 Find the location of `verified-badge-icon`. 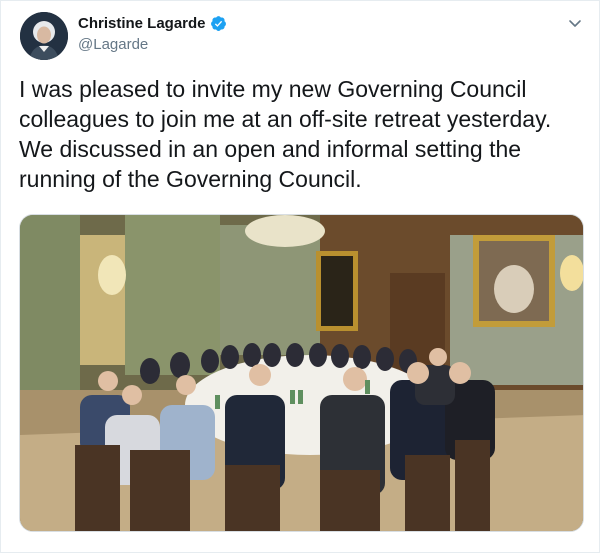

verified-badge-icon is located at coordinates (218, 23).